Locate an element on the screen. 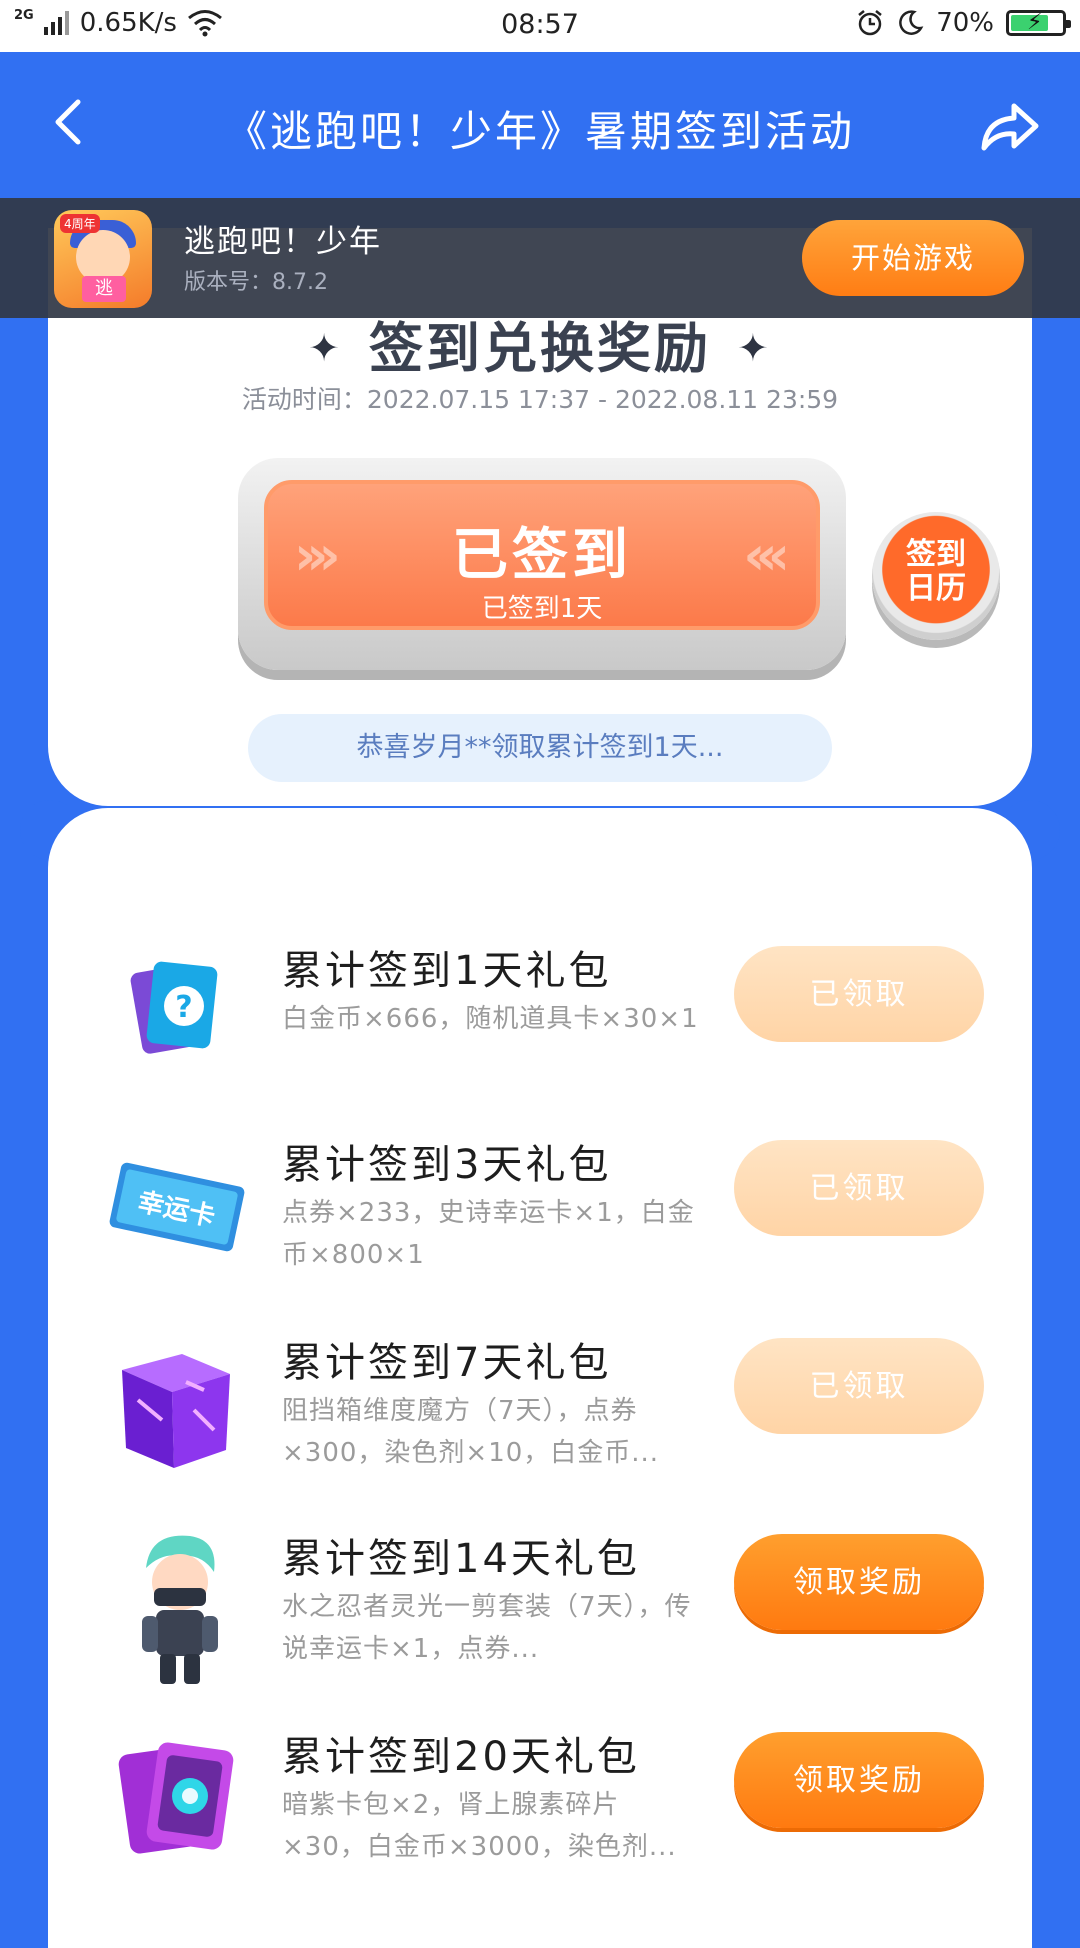 This screenshot has width=1080, height=1948. reward-description: 点券×233，史诗幸运卡×1，白金币×800×1 is located at coordinates (488, 1234).